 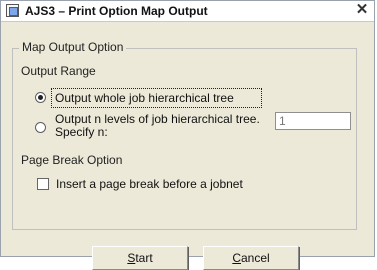 What do you see at coordinates (73, 47) in the screenshot?
I see `group-legend: Map Output Option` at bounding box center [73, 47].